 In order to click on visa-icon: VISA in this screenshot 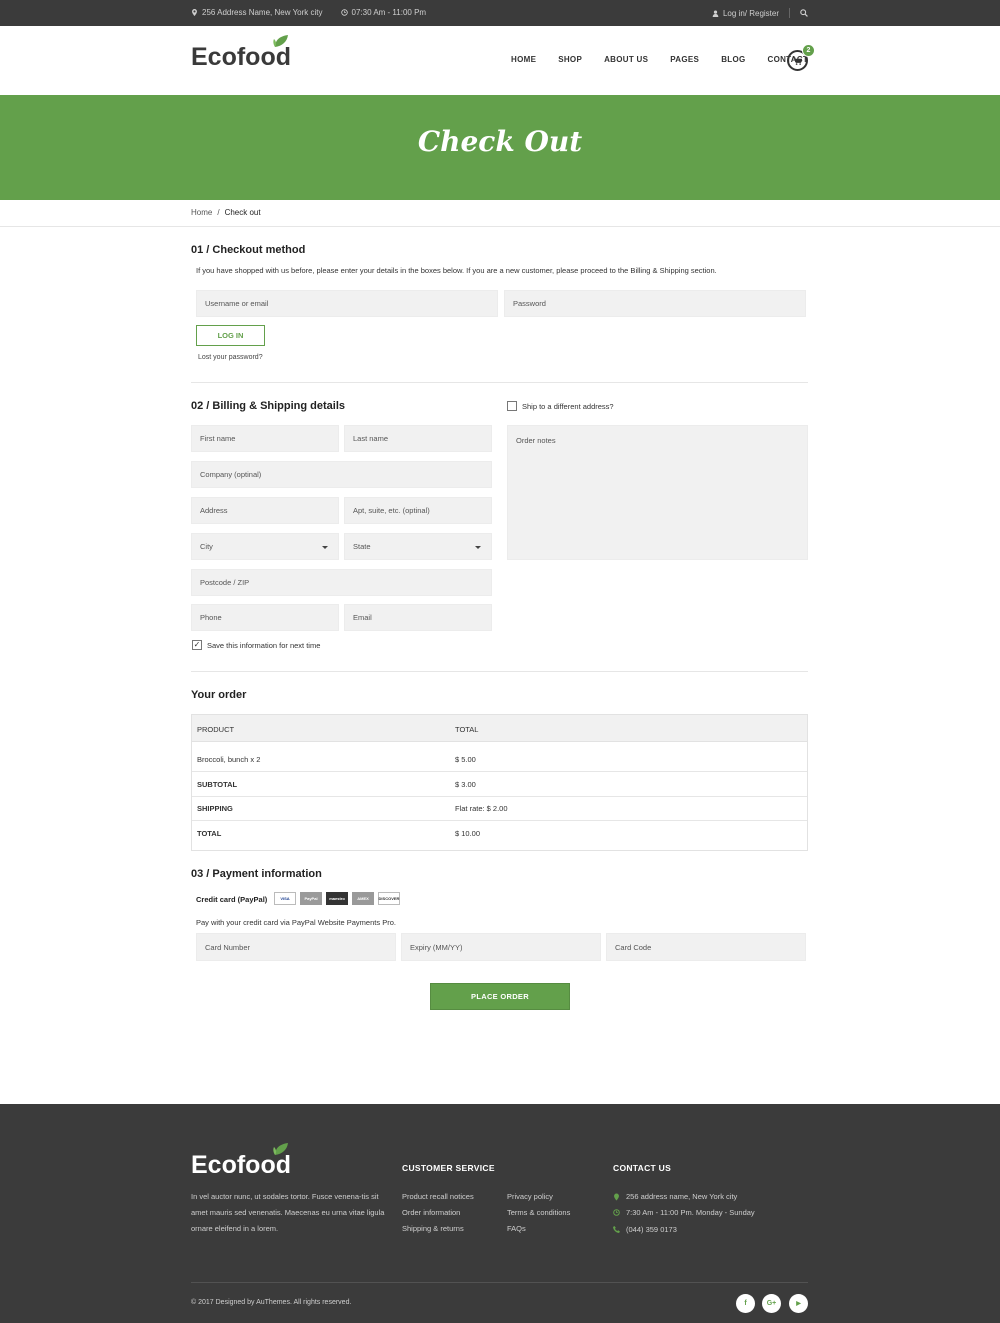, I will do `click(285, 898)`.